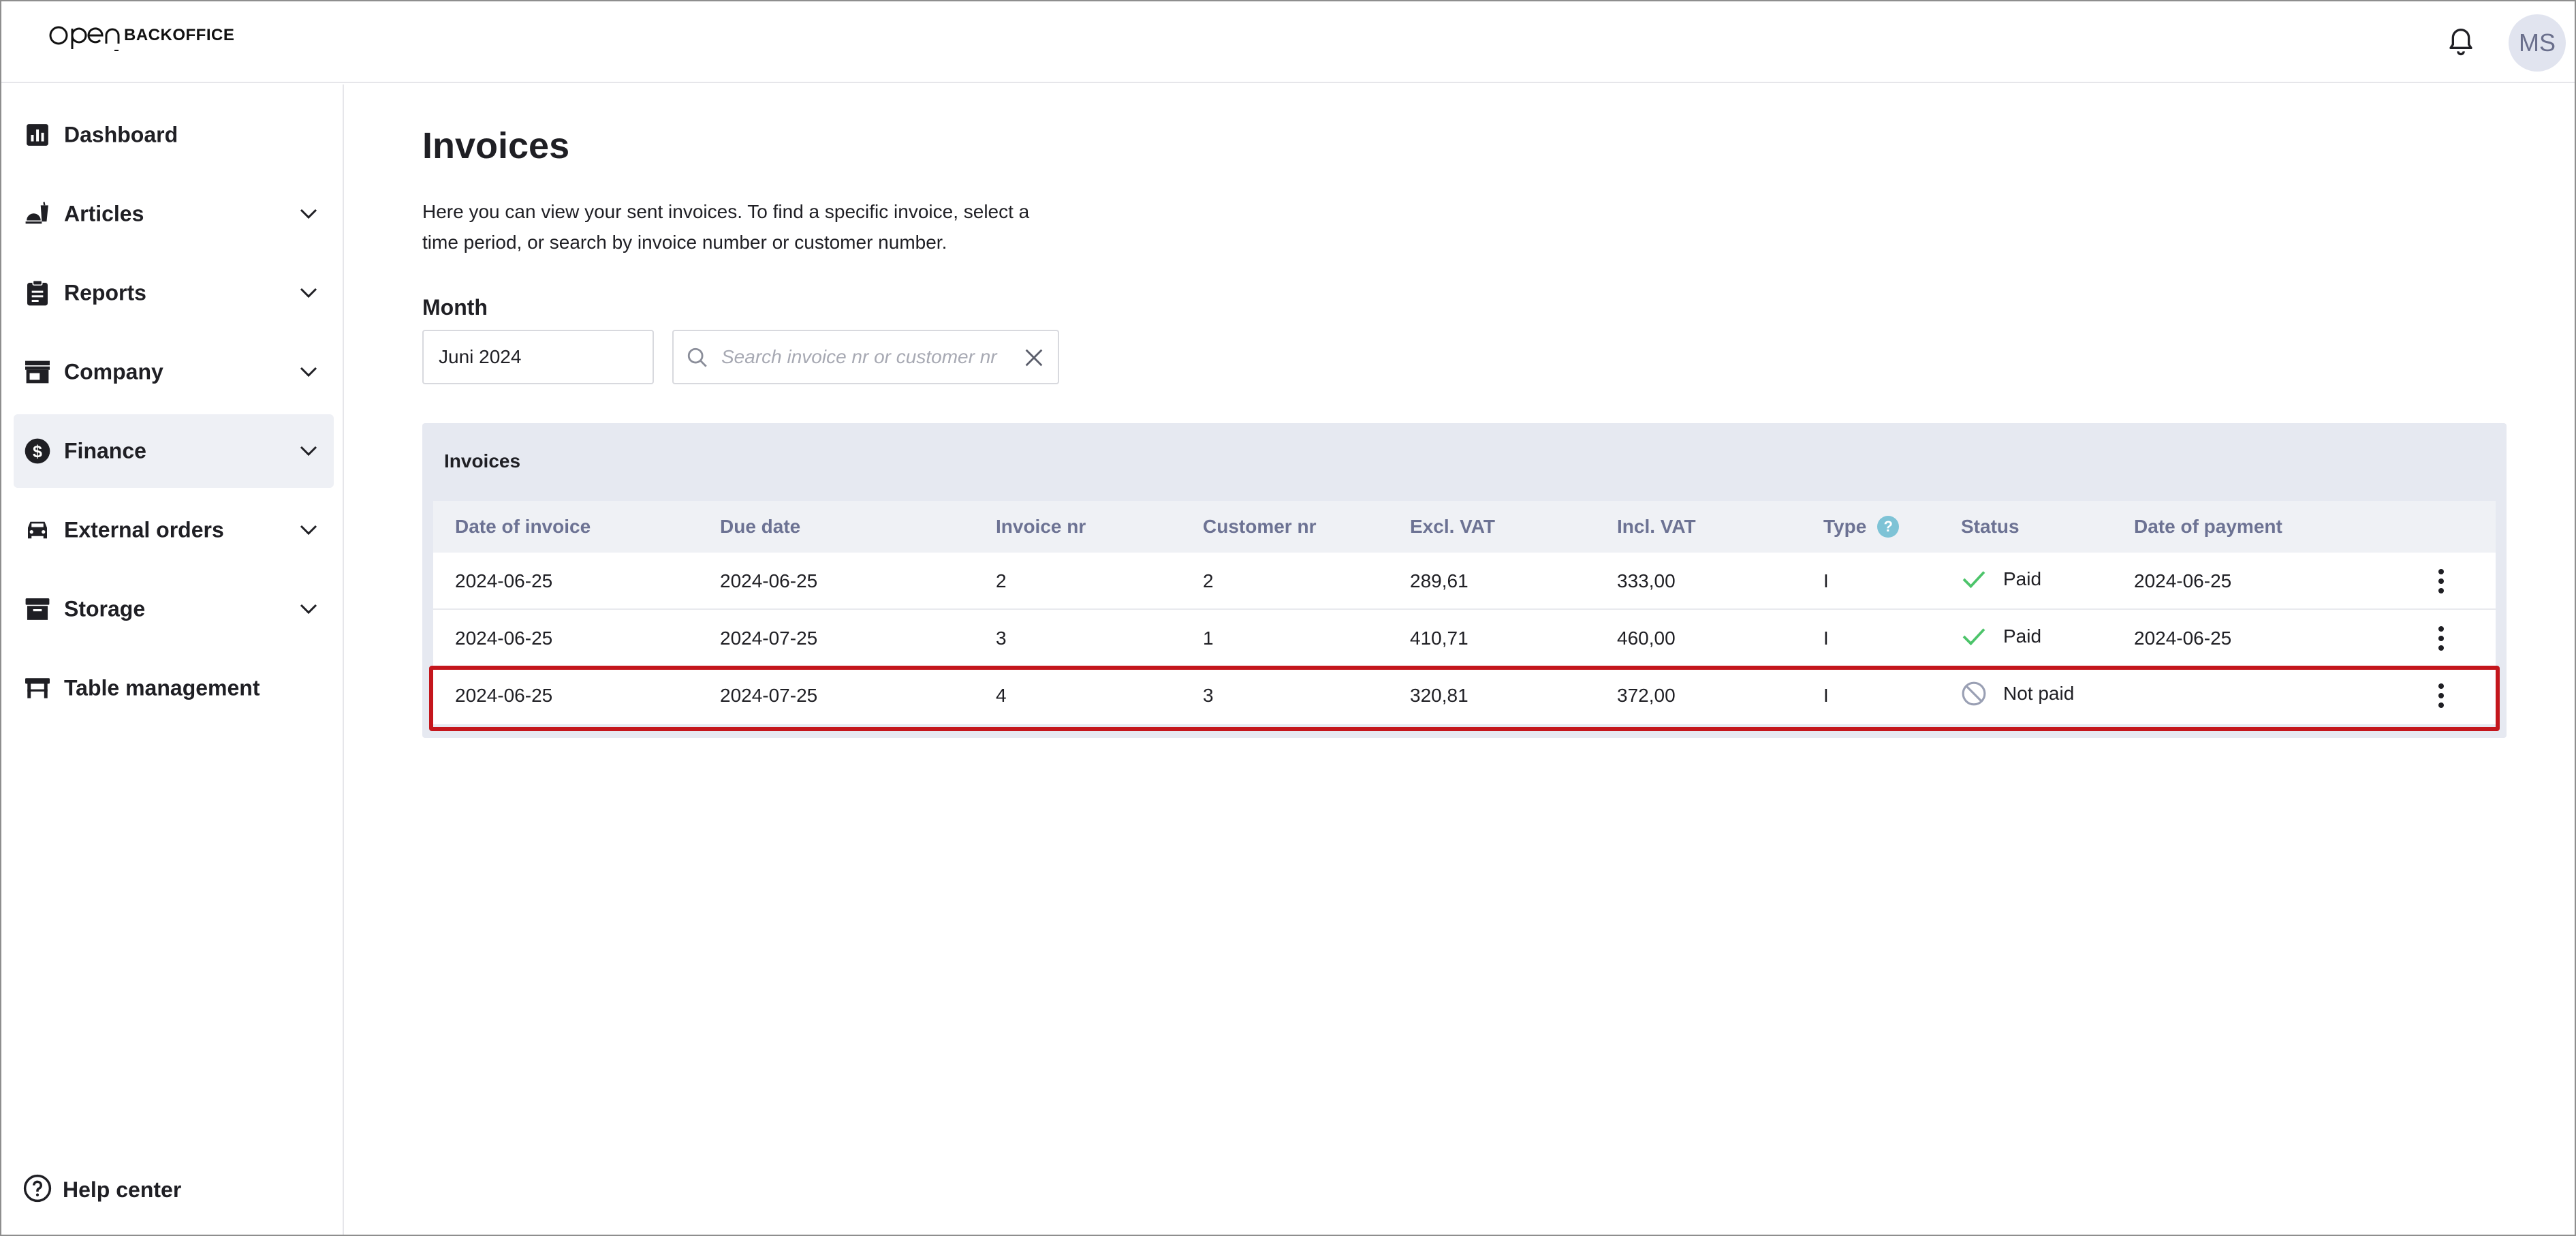 The height and width of the screenshot is (1236, 2576). Describe the element at coordinates (1208, 580) in the screenshot. I see `cell-customer-nr: 2` at that location.